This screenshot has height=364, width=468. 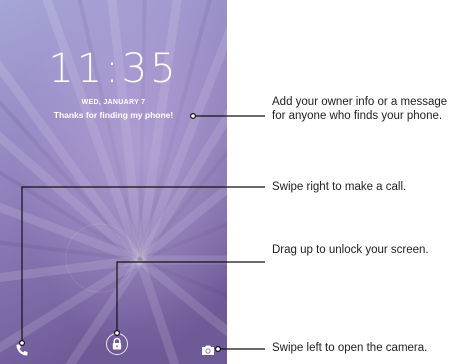 What do you see at coordinates (113, 115) in the screenshot?
I see `owner-message: Thanks for finding my phone!` at bounding box center [113, 115].